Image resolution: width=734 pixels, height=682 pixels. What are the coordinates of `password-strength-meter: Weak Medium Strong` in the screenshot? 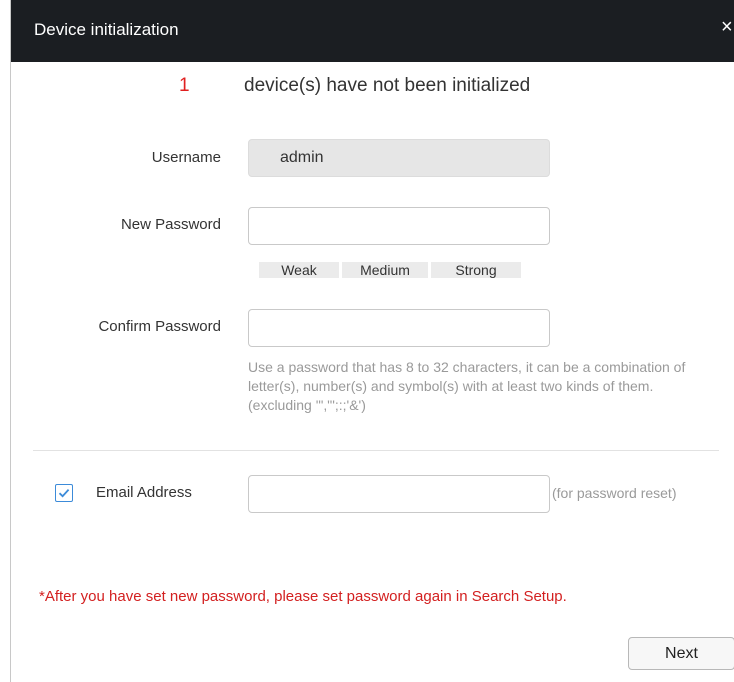 It's located at (390, 270).